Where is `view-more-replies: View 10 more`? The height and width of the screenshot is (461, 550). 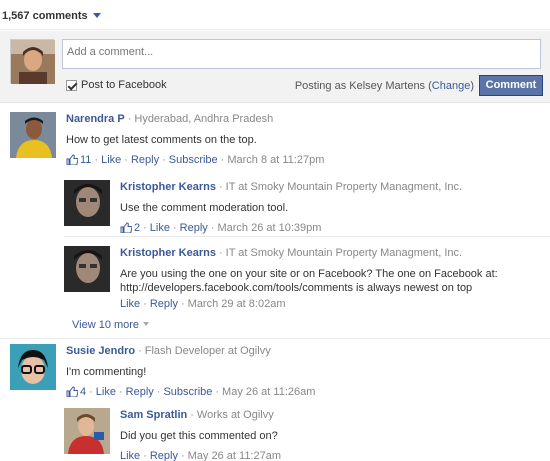
view-more-replies: View 10 more is located at coordinates (111, 325).